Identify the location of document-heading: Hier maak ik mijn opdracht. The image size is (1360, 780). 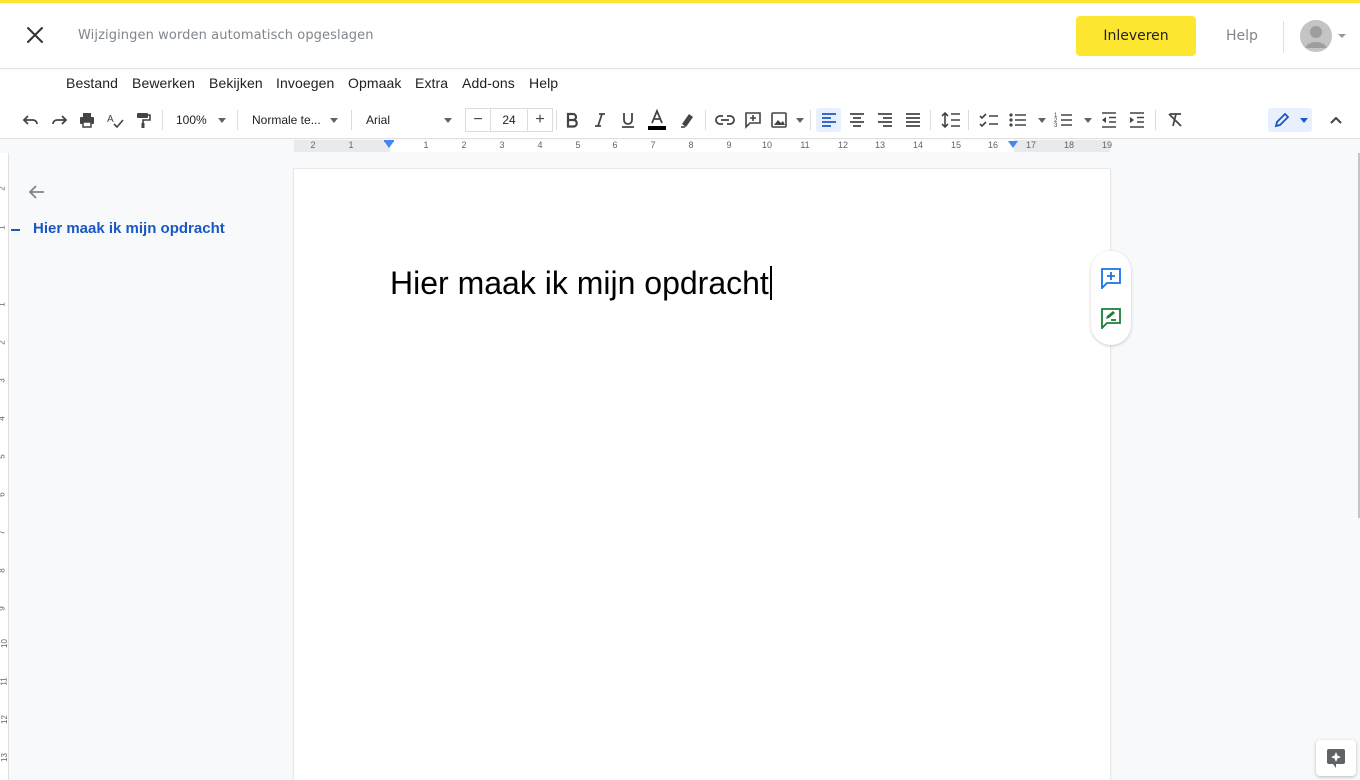
(581, 283).